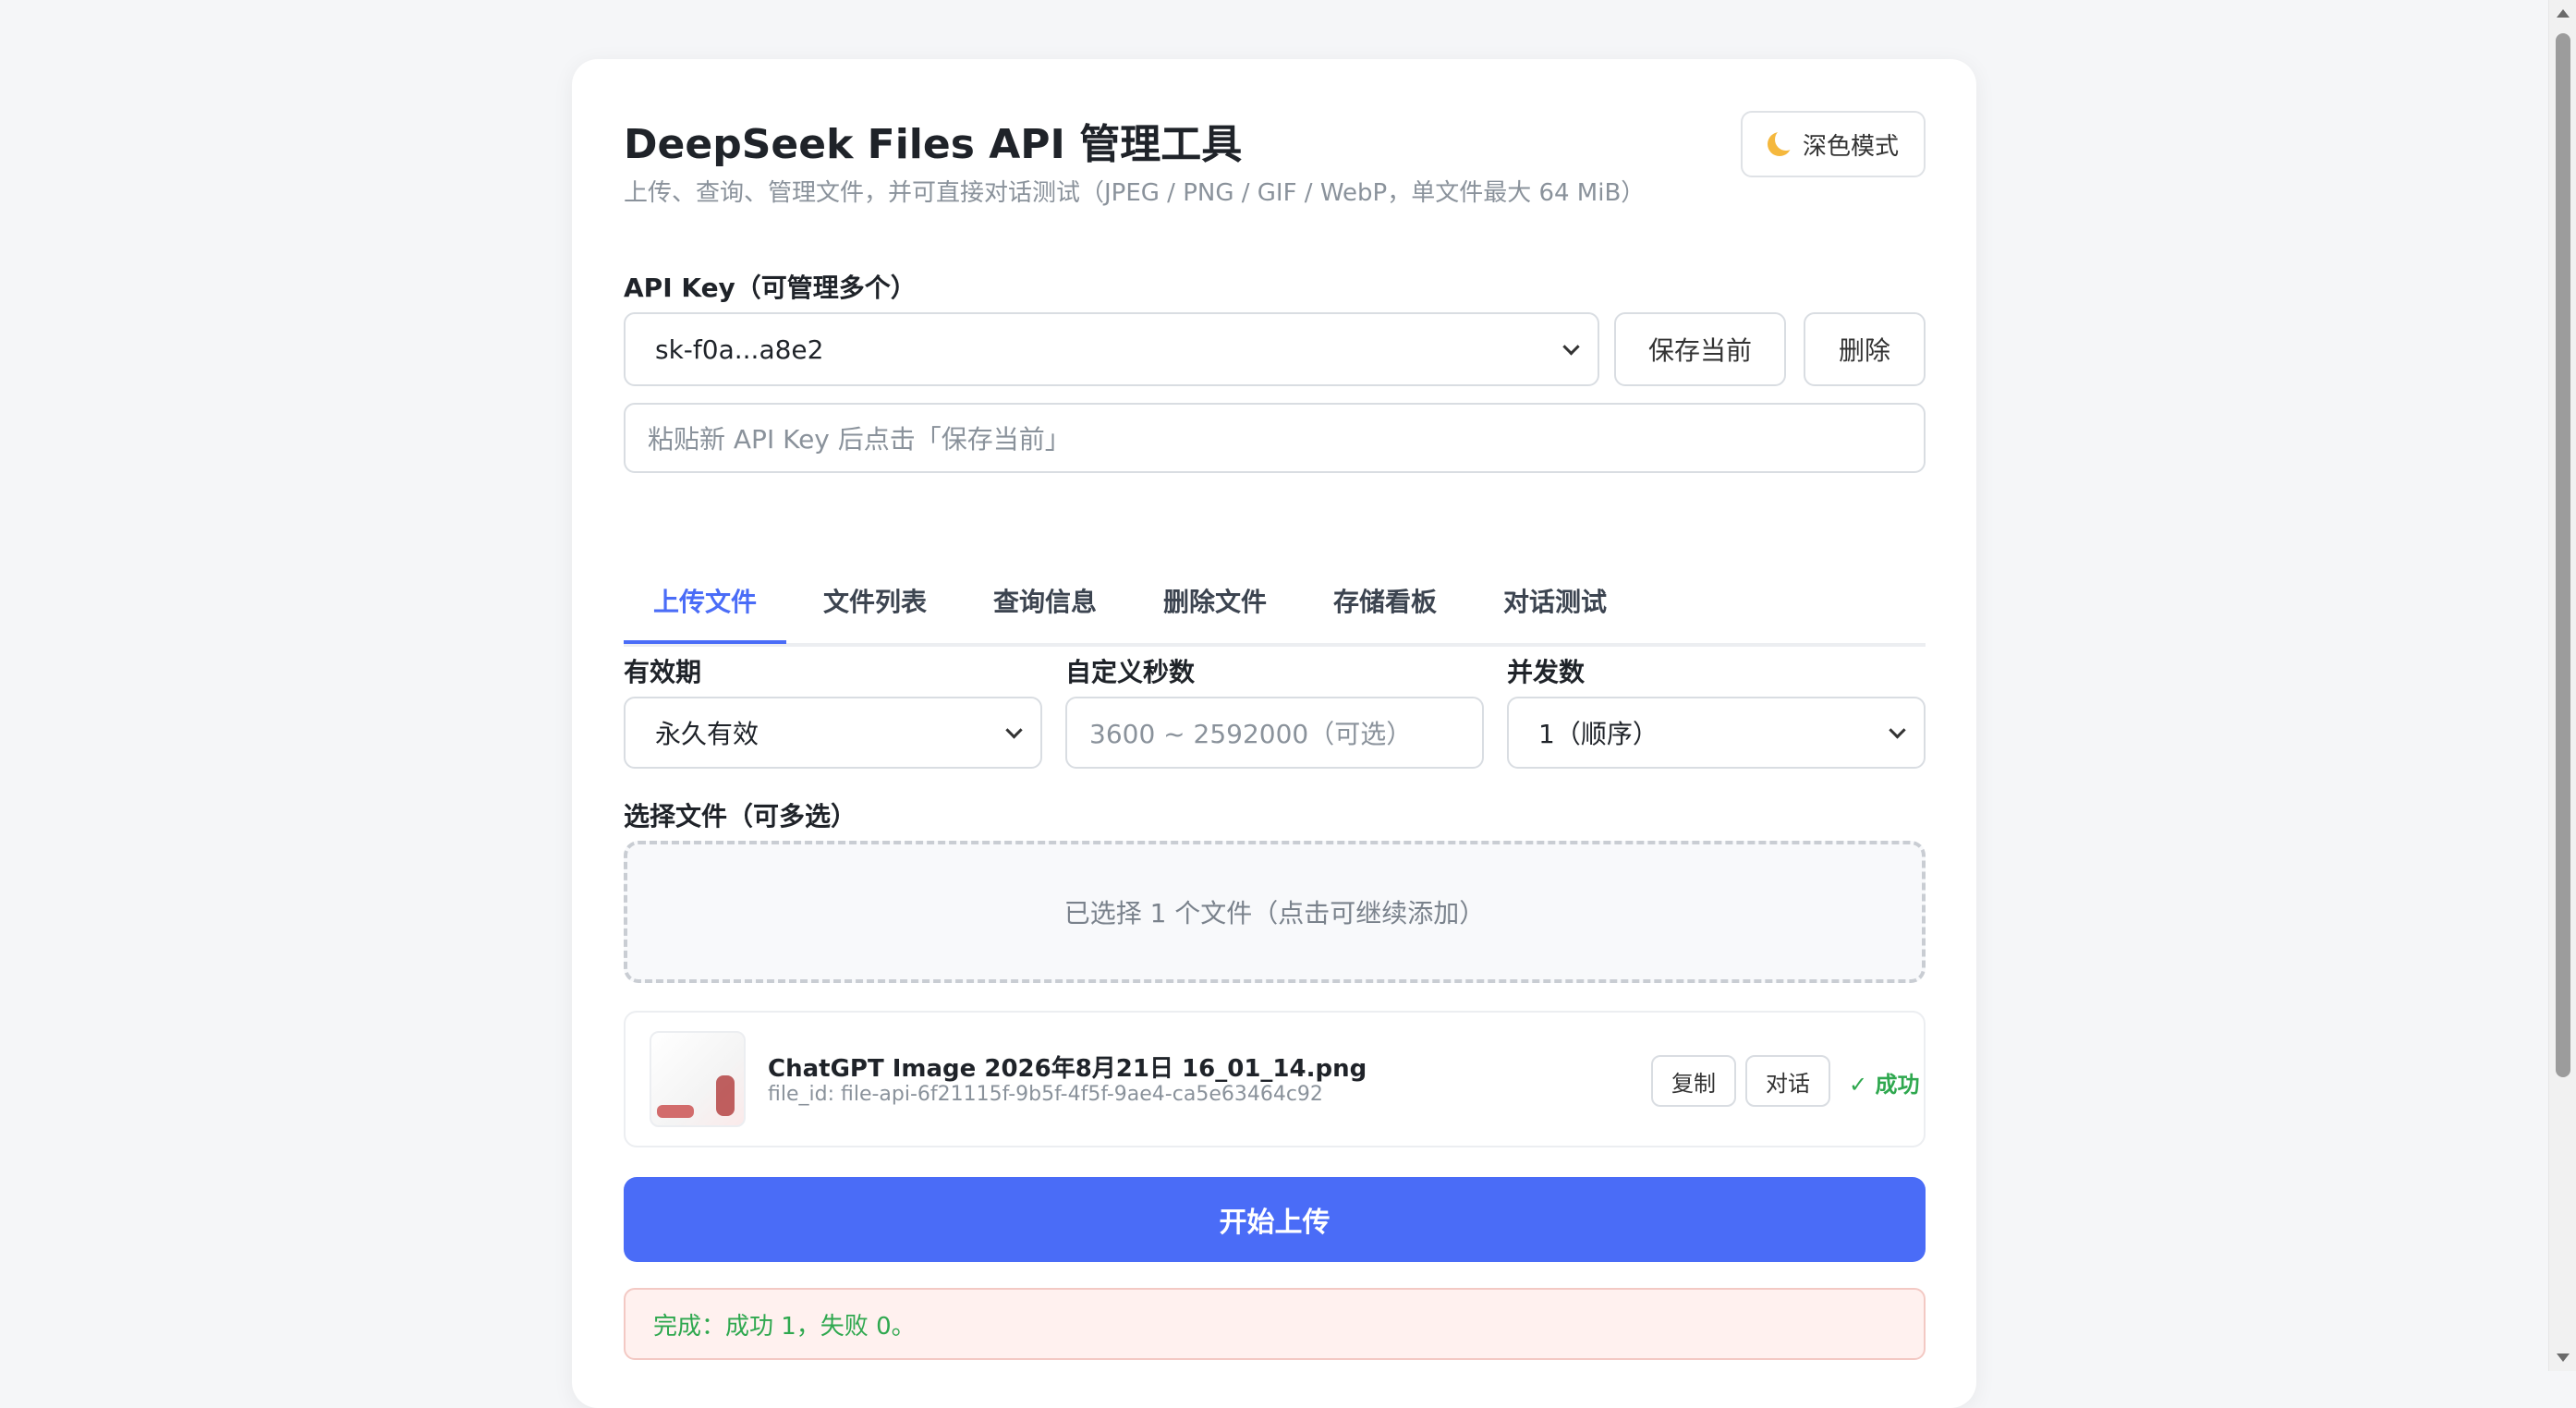 Image resolution: width=2576 pixels, height=1408 pixels. I want to click on api-key-select: sk-f0a...a8e2, so click(1111, 349).